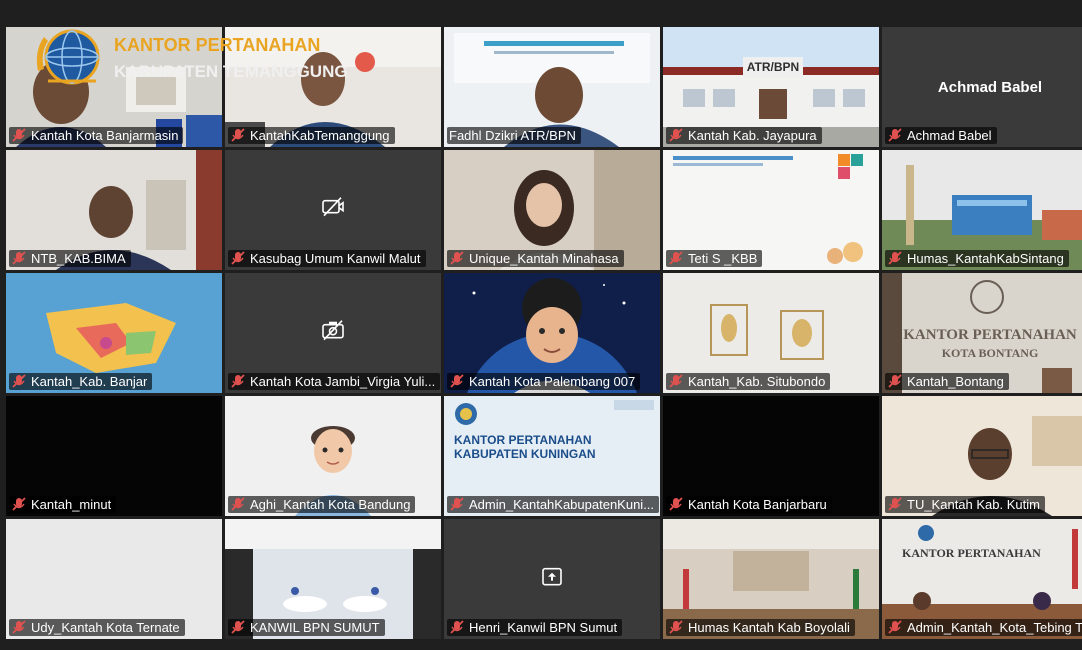  I want to click on participant-tile: Kantah Kota Palembang 007, so click(552, 333).